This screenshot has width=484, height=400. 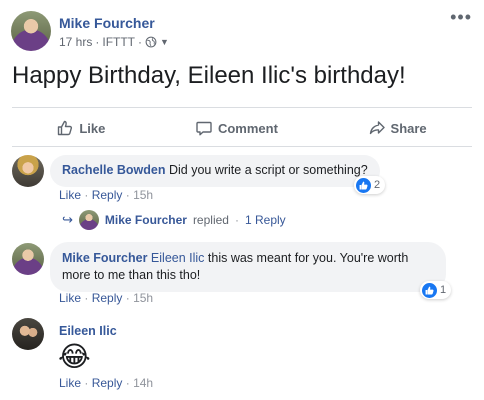 What do you see at coordinates (398, 128) in the screenshot?
I see `share-button: Share` at bounding box center [398, 128].